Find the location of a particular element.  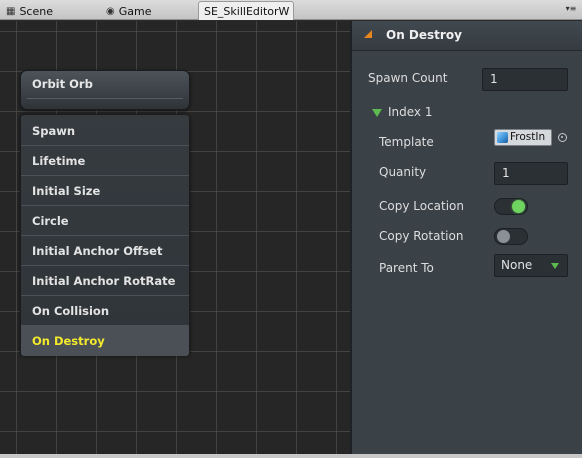

tab-game: ◉ Game is located at coordinates (128, 11).